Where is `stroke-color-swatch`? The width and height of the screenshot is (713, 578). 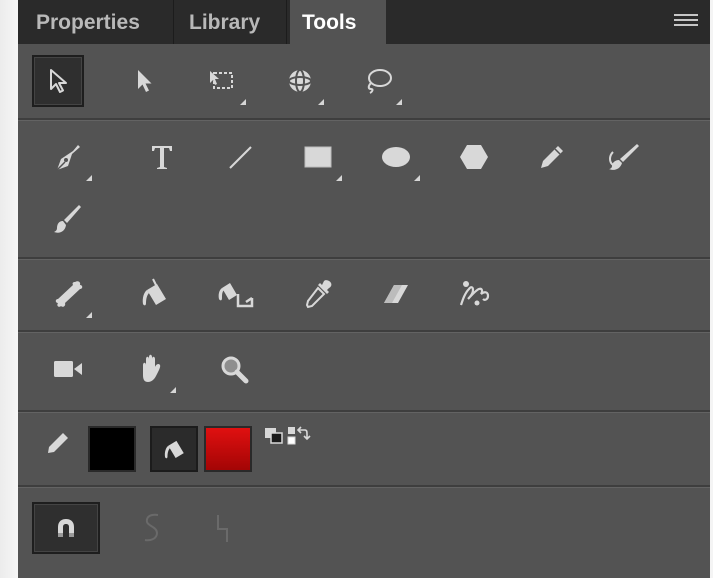
stroke-color-swatch is located at coordinates (112, 449).